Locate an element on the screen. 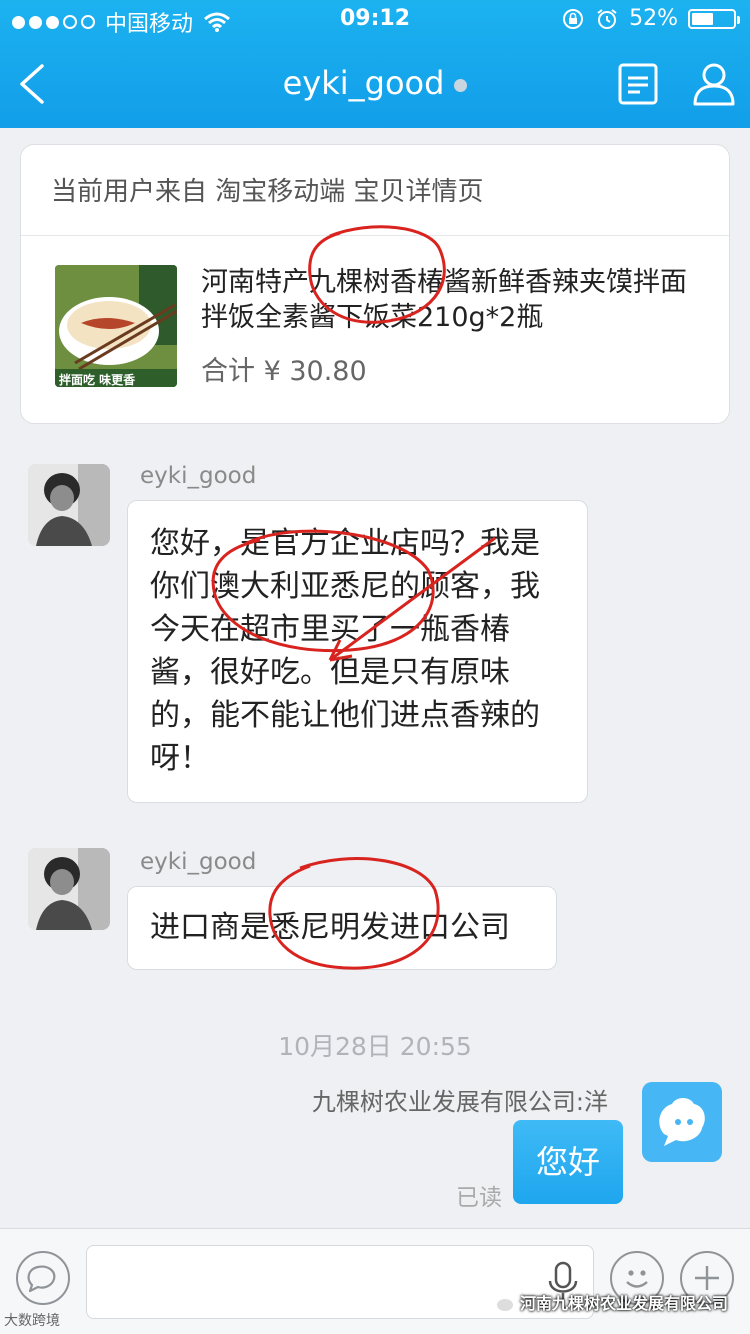 The image size is (750, 1334). thumb-caption: 拌面吃 味更香 is located at coordinates (97, 380).